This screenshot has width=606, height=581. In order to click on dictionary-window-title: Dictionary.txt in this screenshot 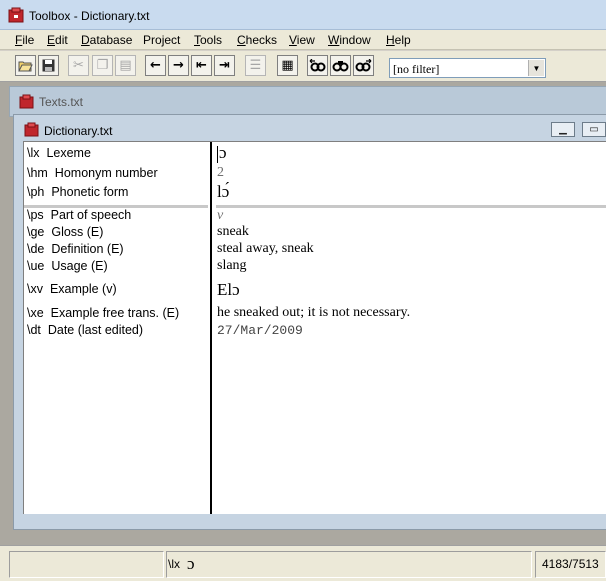, I will do `click(78, 131)`.